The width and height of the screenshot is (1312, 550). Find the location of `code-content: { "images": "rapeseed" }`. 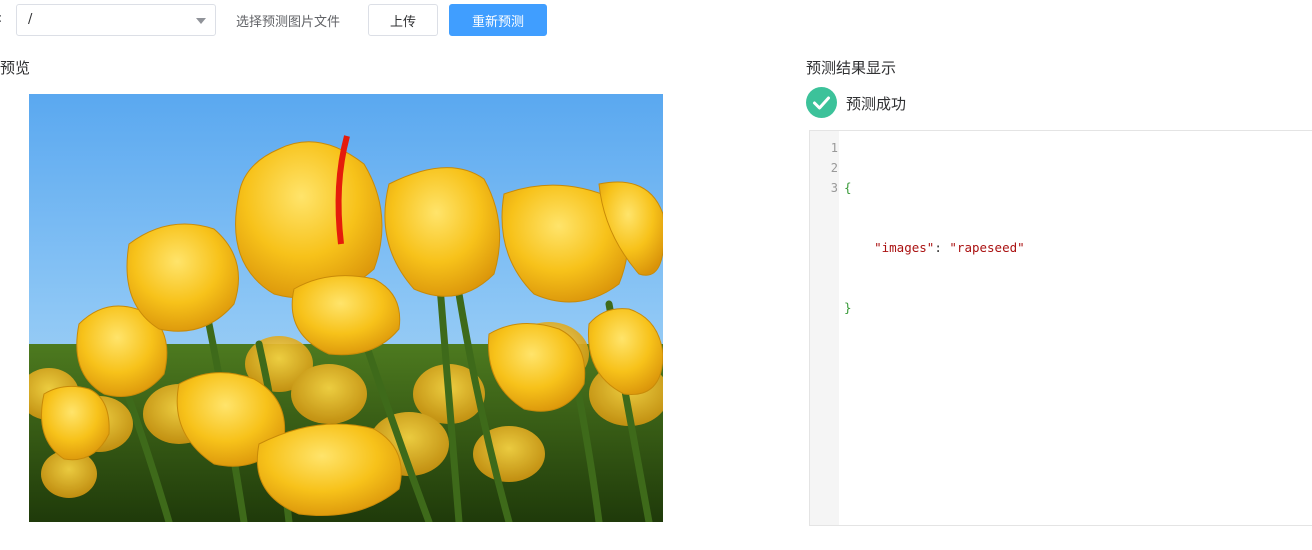

code-content: { "images": "rapeseed" } is located at coordinates (934, 248).